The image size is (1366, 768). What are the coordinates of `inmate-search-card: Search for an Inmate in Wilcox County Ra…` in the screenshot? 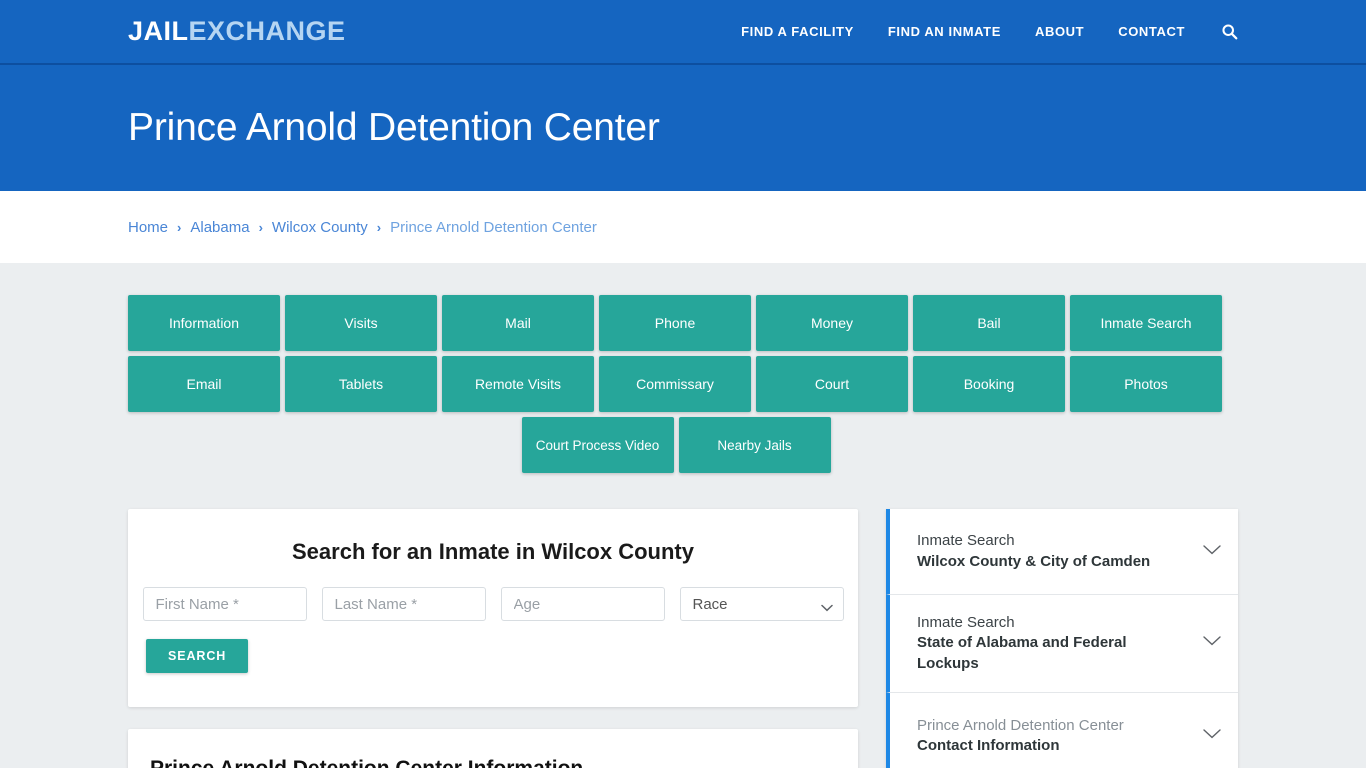 It's located at (493, 608).